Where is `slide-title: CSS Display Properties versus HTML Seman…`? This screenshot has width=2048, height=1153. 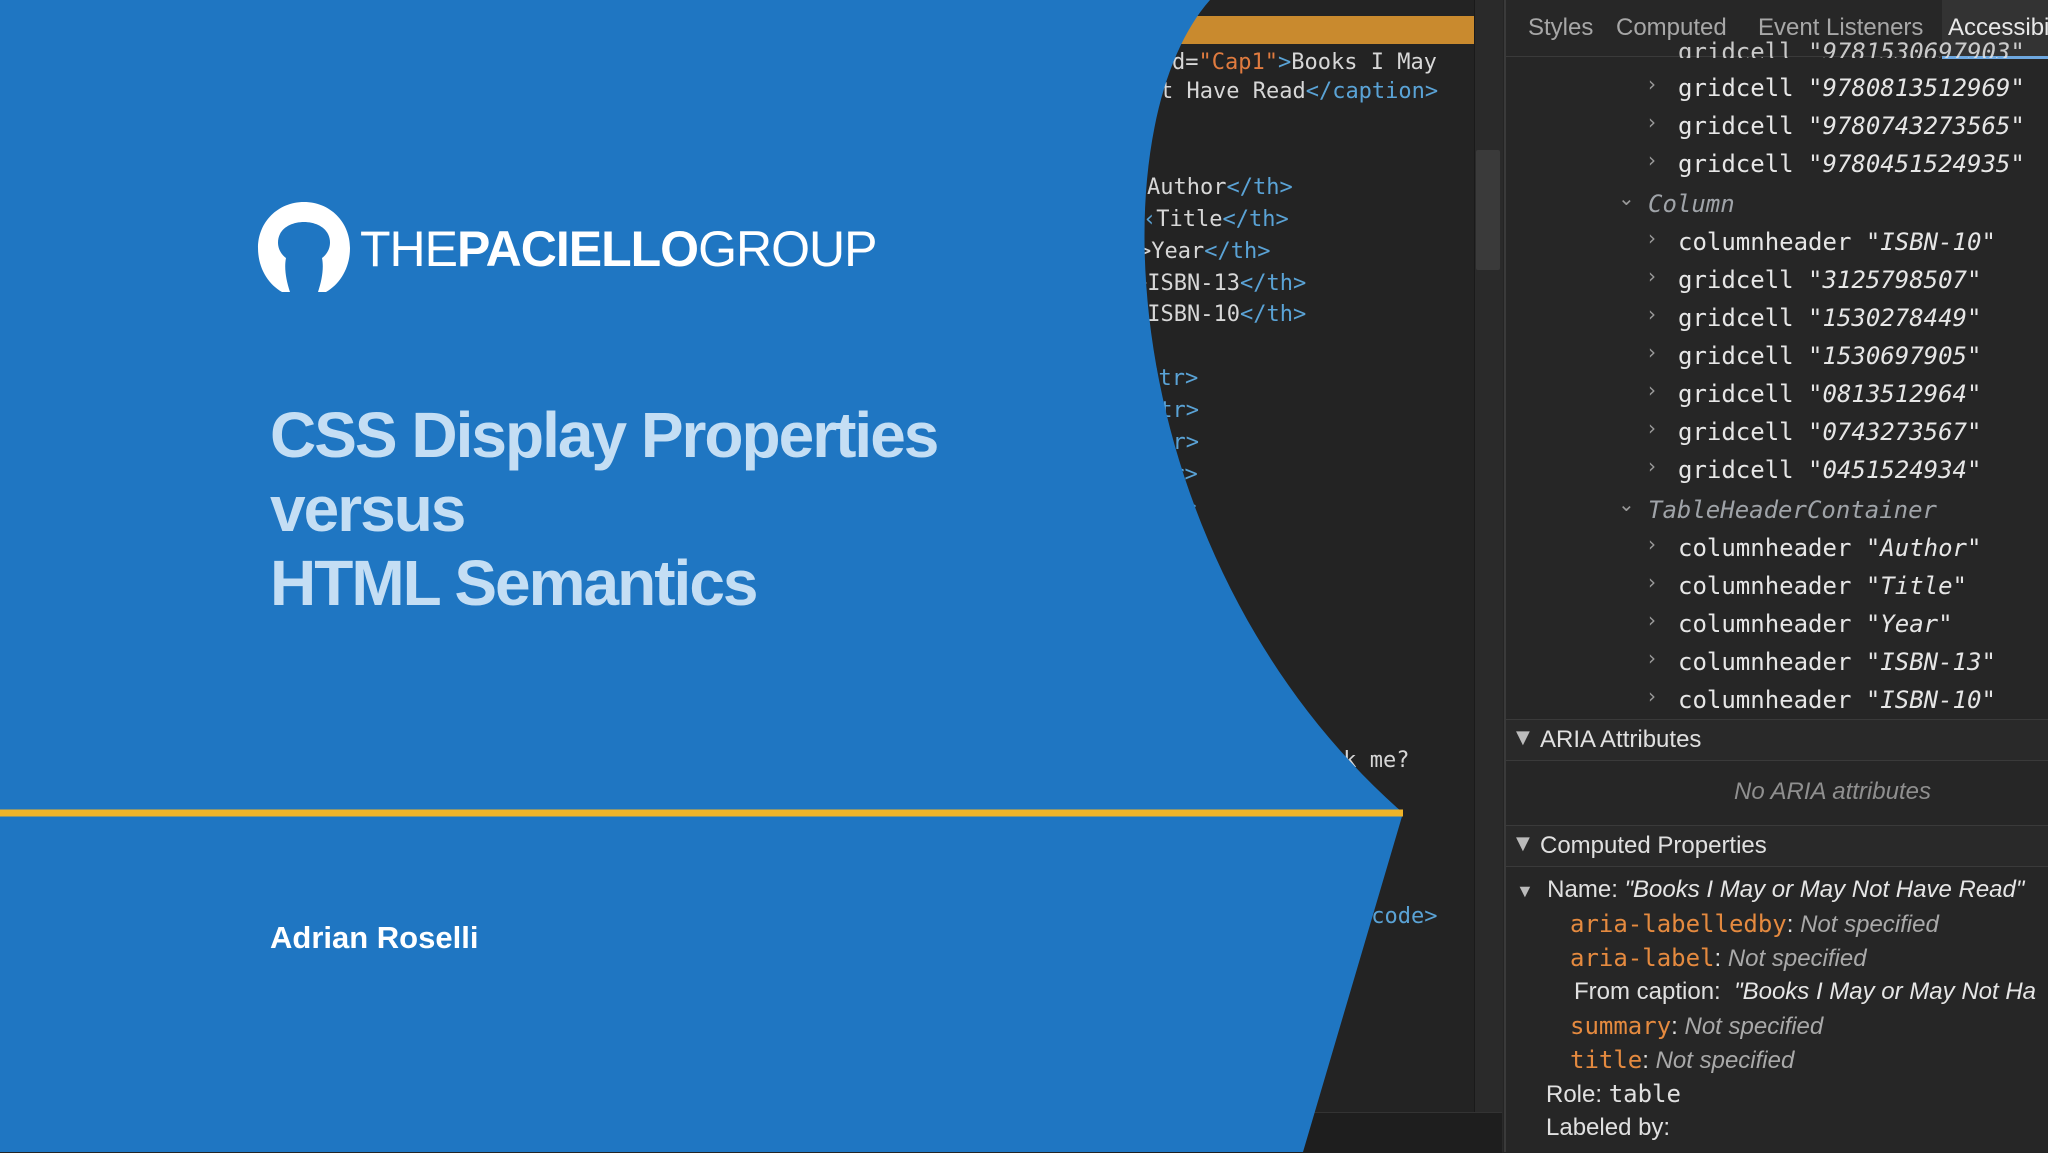
slide-title: CSS Display Properties versus HTML Seman… is located at coordinates (650, 509).